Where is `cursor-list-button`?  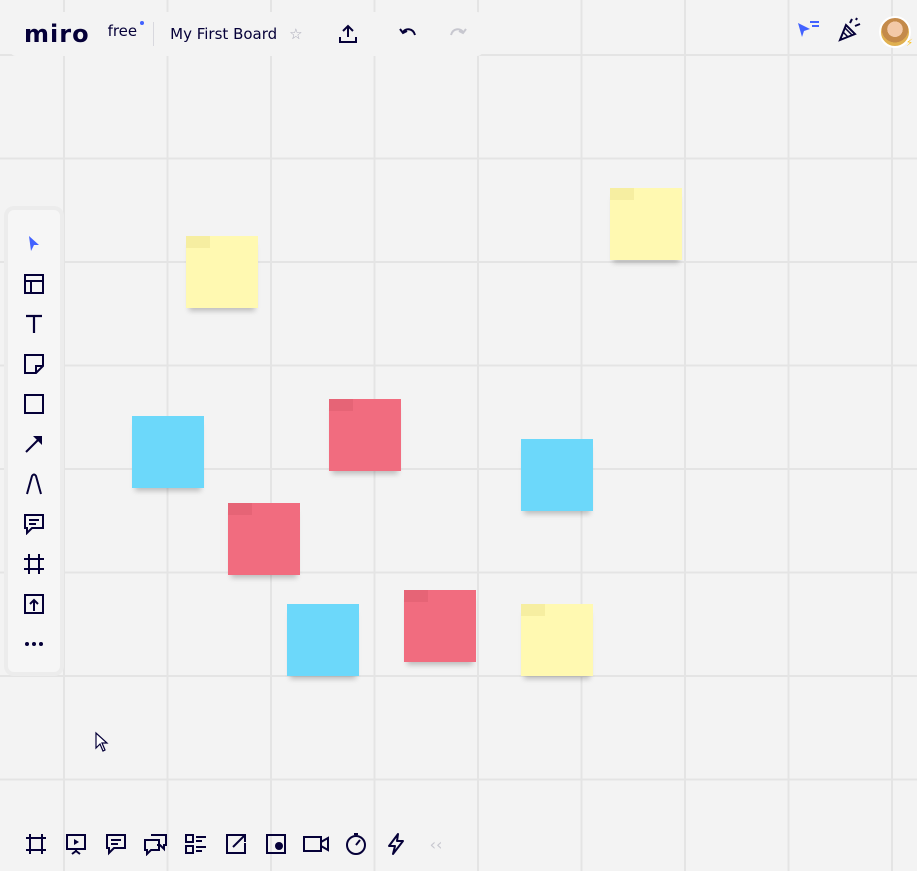
cursor-list-button is located at coordinates (808, 32).